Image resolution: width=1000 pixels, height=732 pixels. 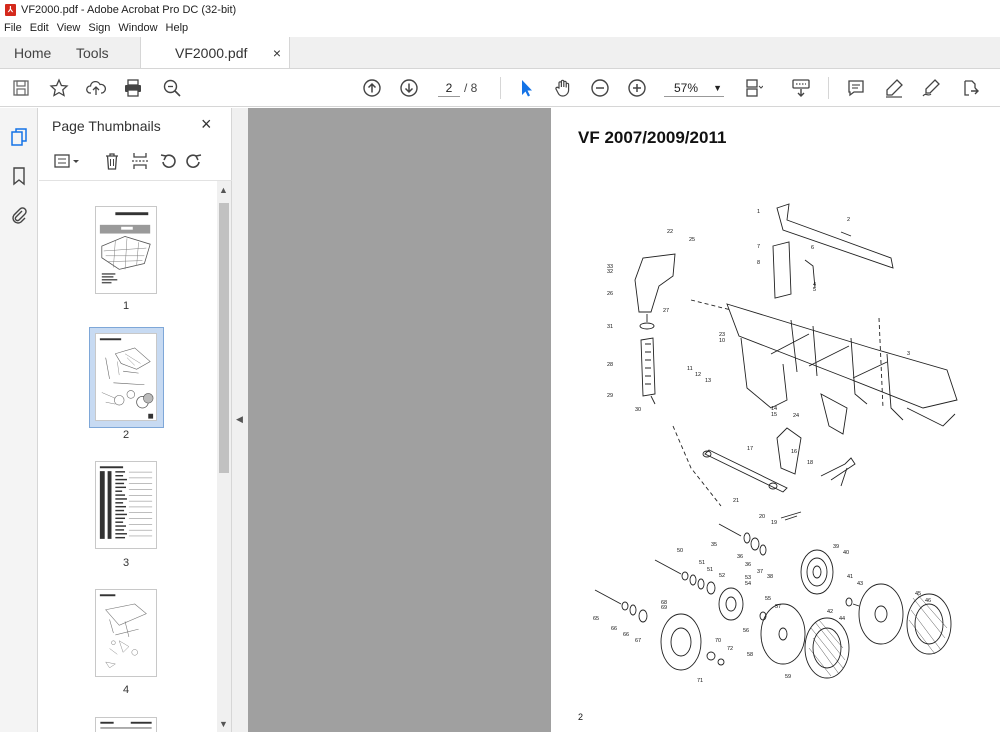 I want to click on collapse-panel-icon: ◀, so click(x=239, y=419).